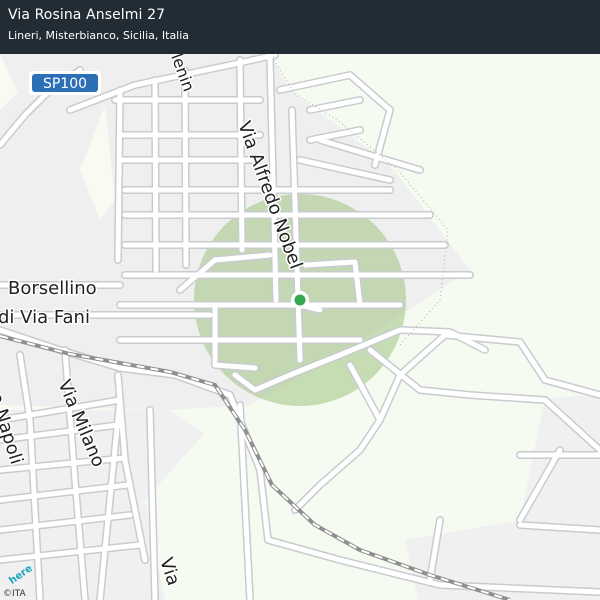 The height and width of the screenshot is (600, 600). What do you see at coordinates (45, 317) in the screenshot?
I see `street-label-via-fani: di Via Fani` at bounding box center [45, 317].